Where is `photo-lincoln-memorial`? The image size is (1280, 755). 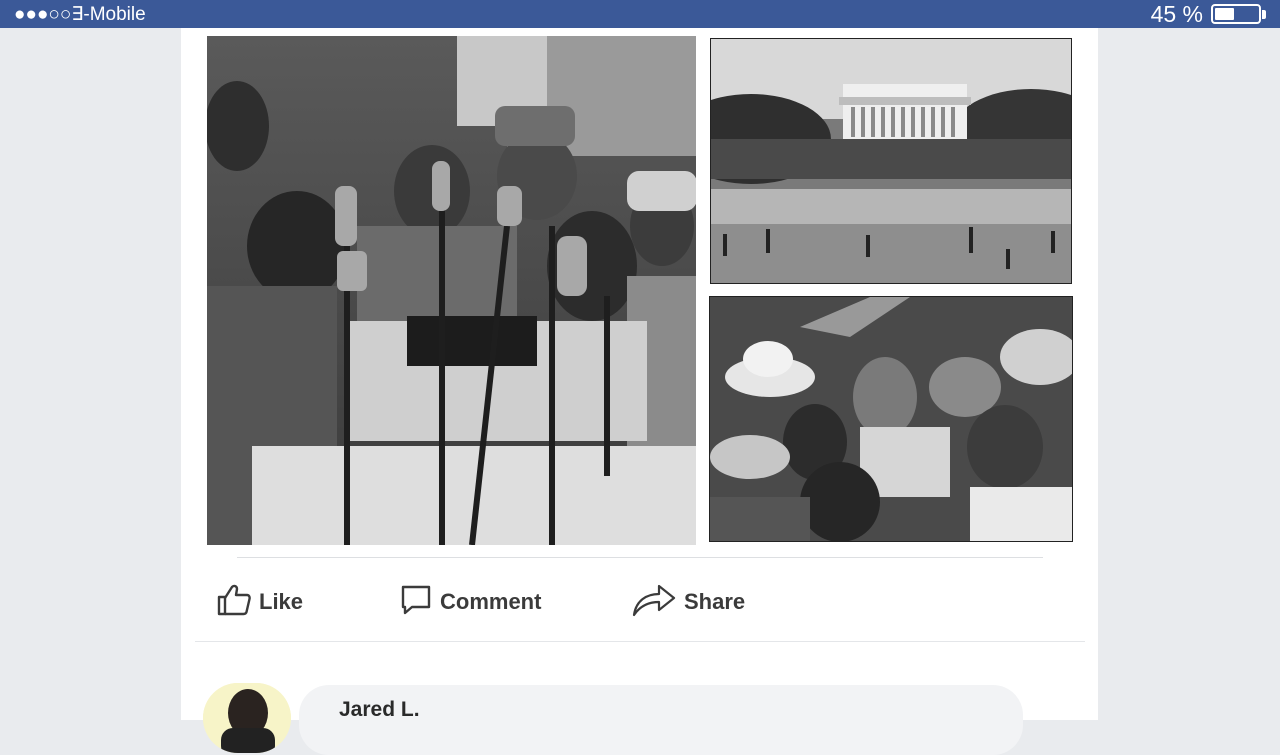
photo-lincoln-memorial is located at coordinates (891, 161).